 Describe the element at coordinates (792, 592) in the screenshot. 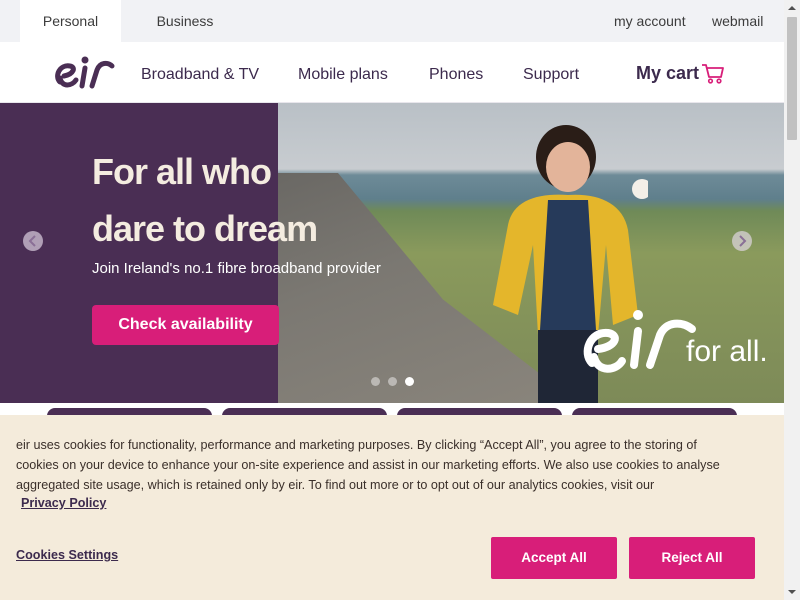

I see `scroll-down-icon` at that location.